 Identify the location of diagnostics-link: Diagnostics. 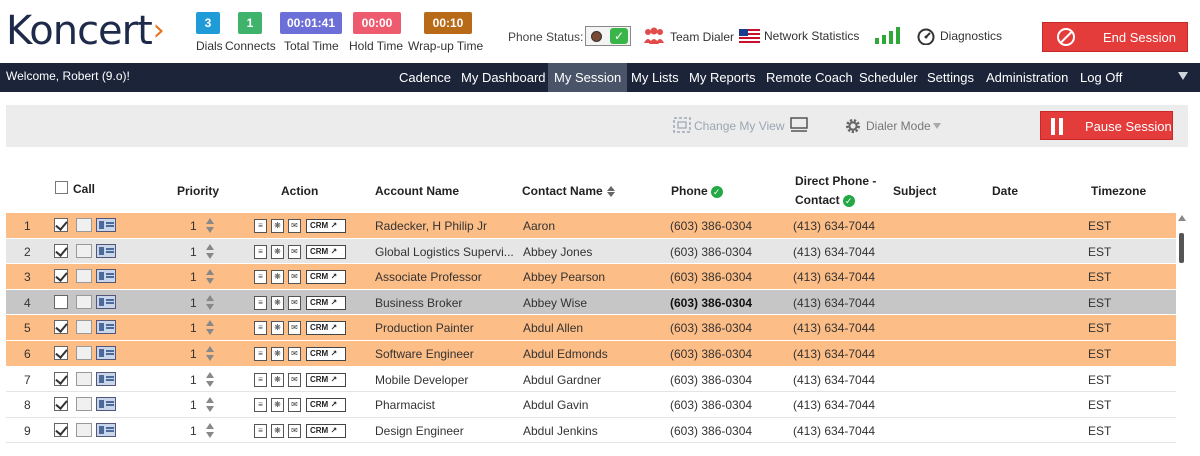
(962, 37).